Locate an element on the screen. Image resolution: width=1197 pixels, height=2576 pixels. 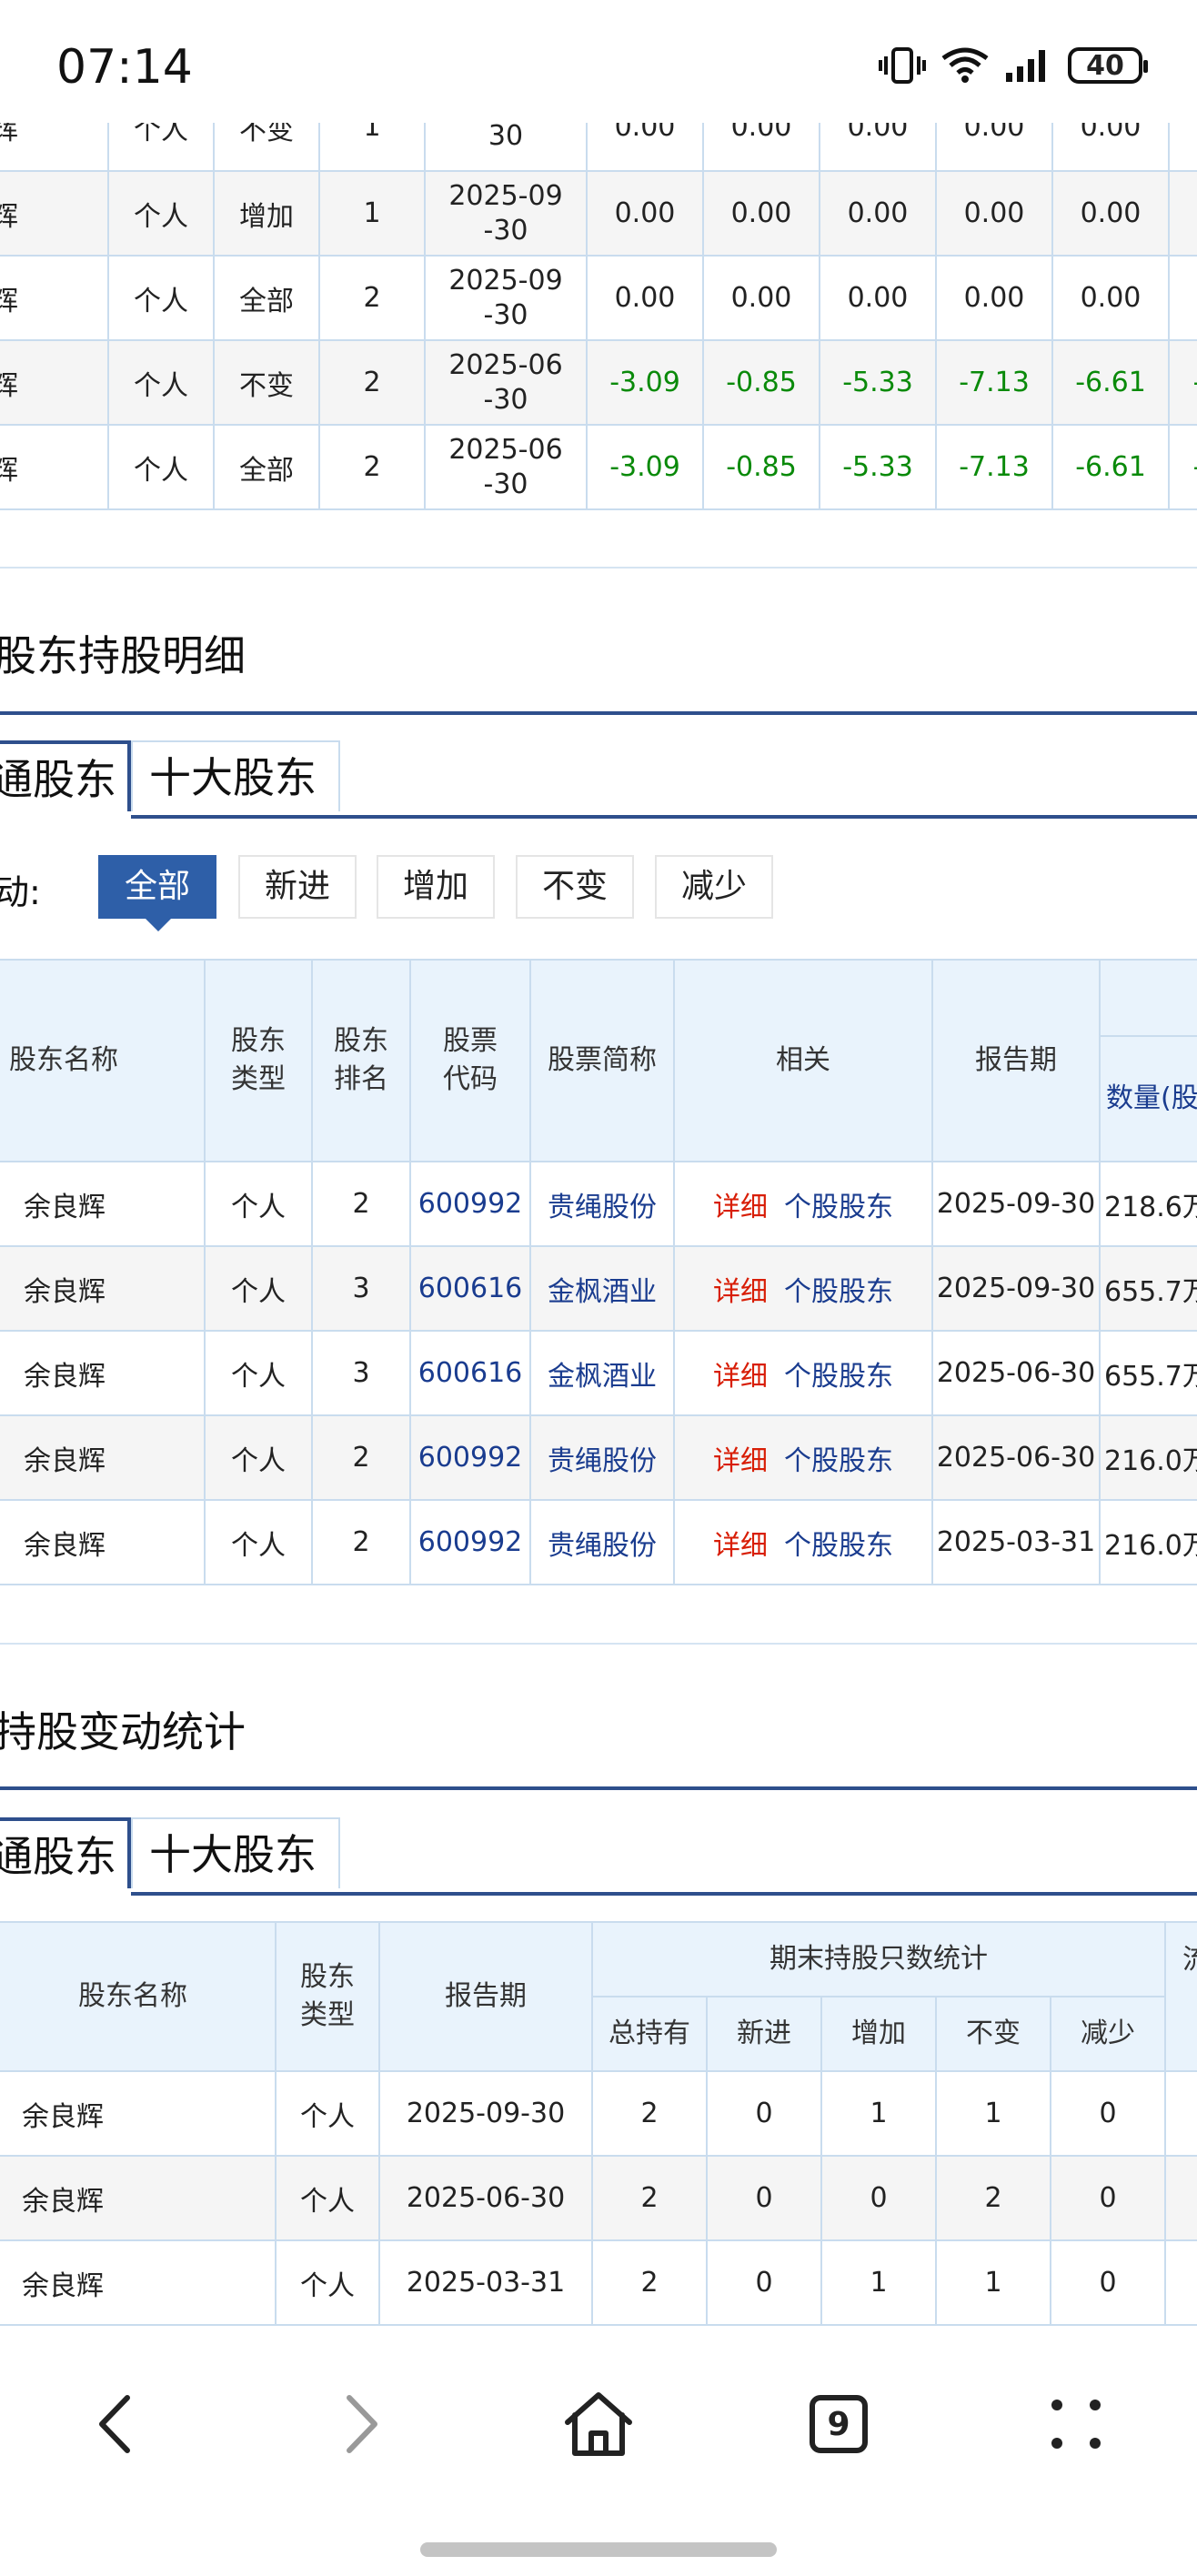
count-cell: 1 is located at coordinates (878, 2282).